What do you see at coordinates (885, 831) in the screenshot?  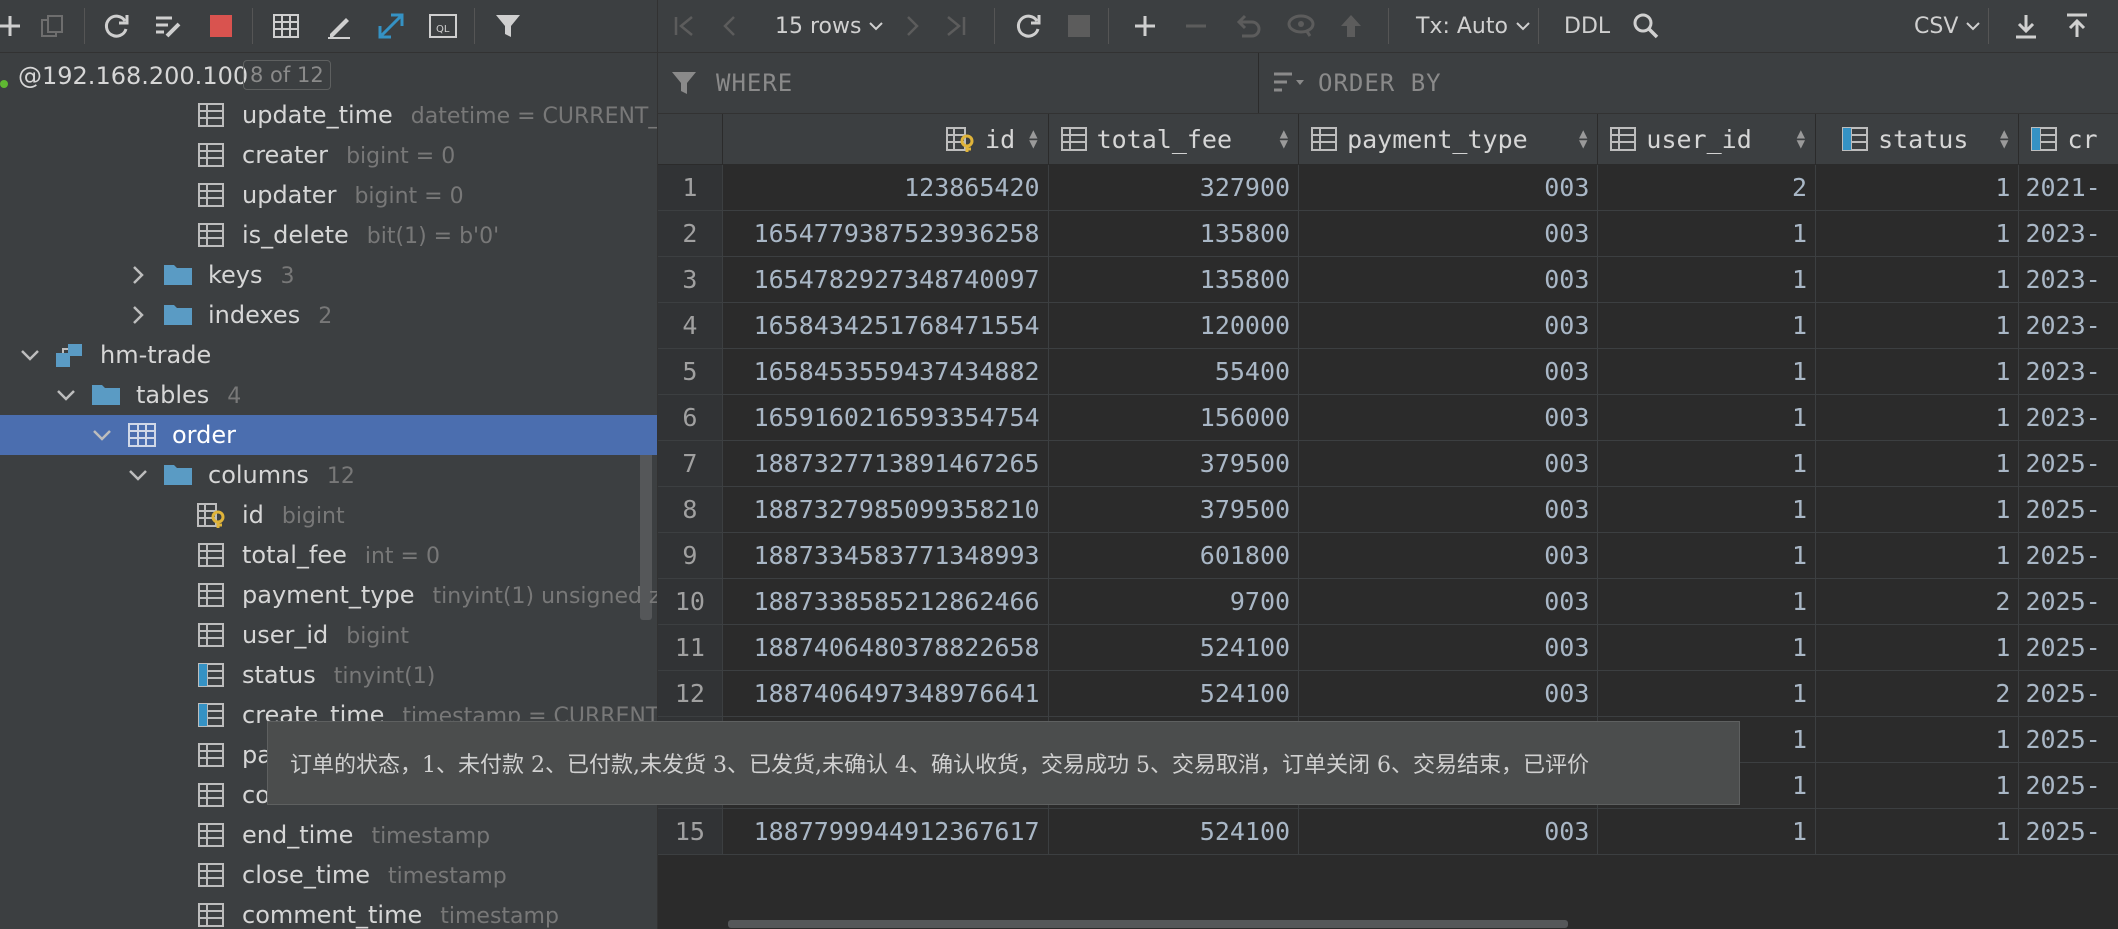 I see `table-cell: 1887799944912367617` at bounding box center [885, 831].